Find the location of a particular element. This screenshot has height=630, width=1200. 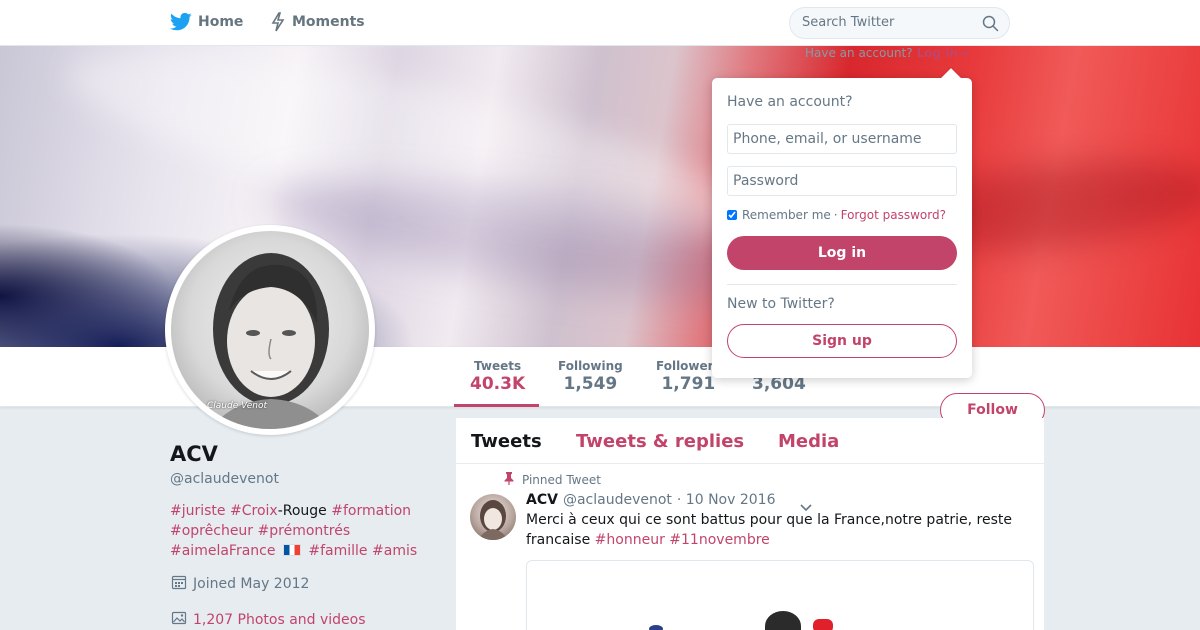

stat-tweets: Tweets 40.3K is located at coordinates (496, 383).